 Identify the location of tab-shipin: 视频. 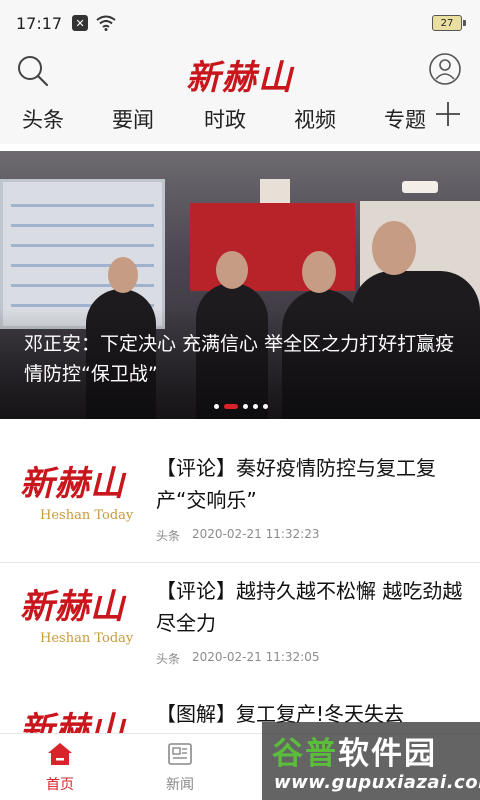
(315, 119).